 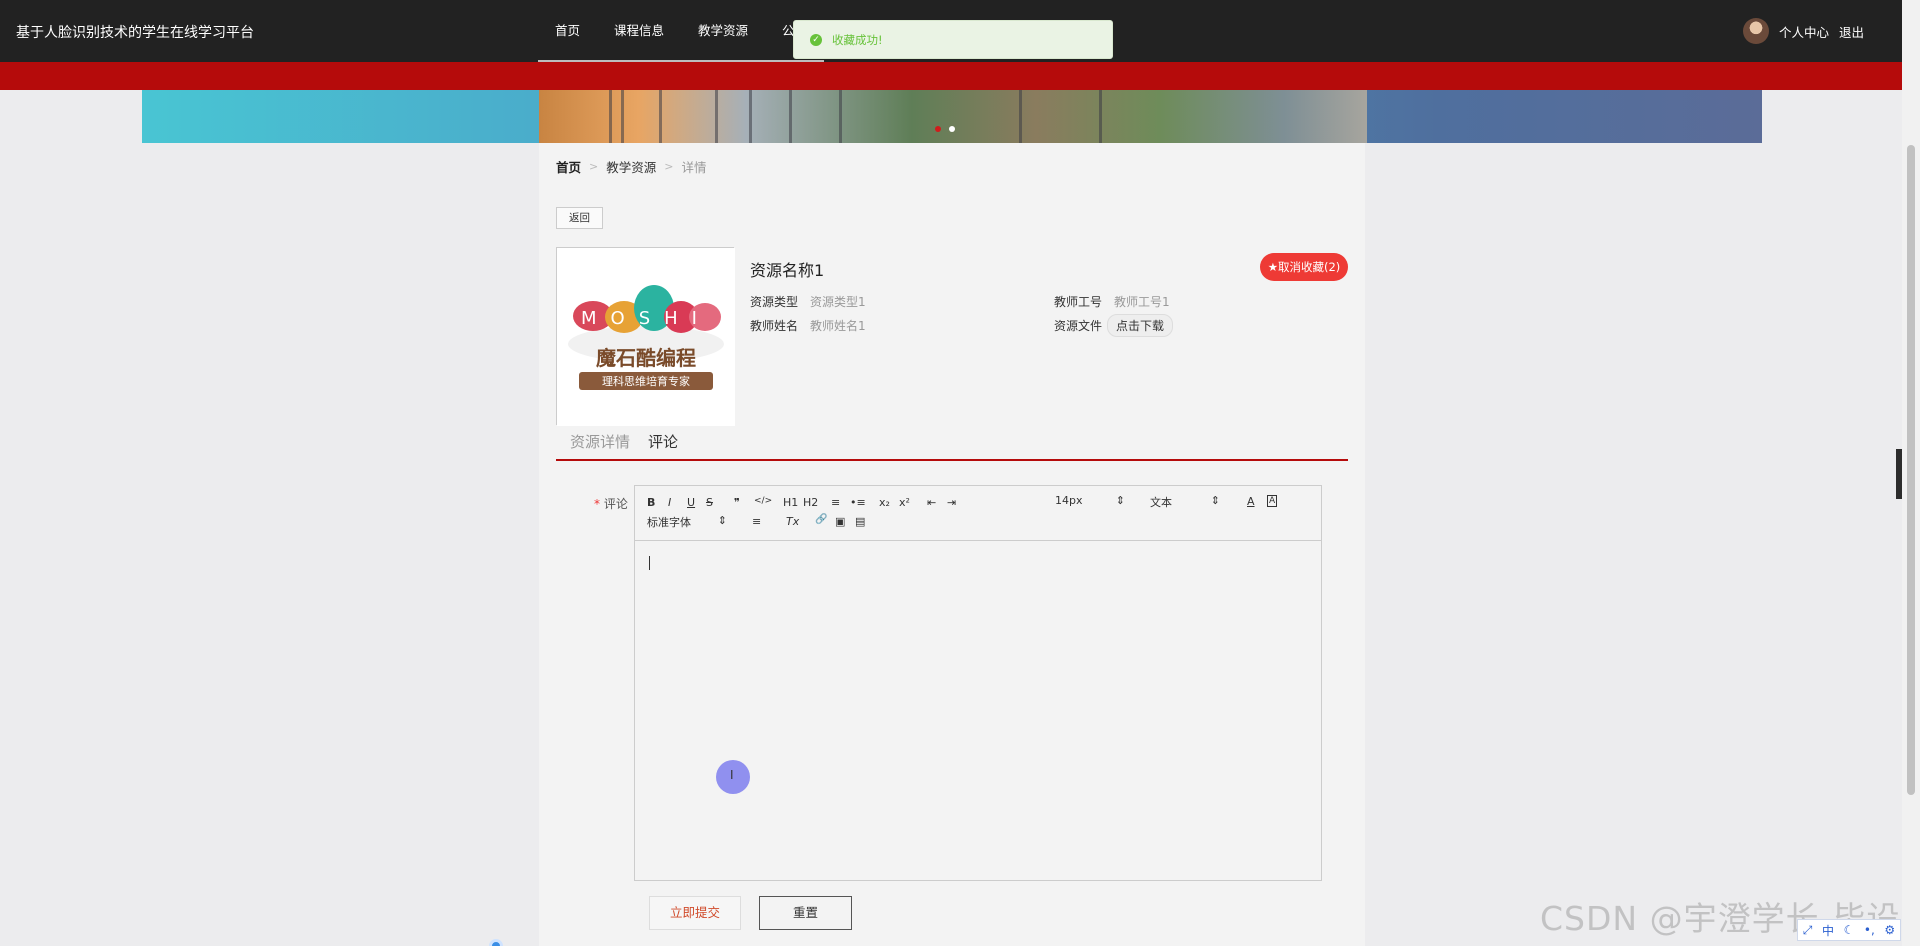 I want to click on indent-icon: ⇥, so click(x=951, y=502).